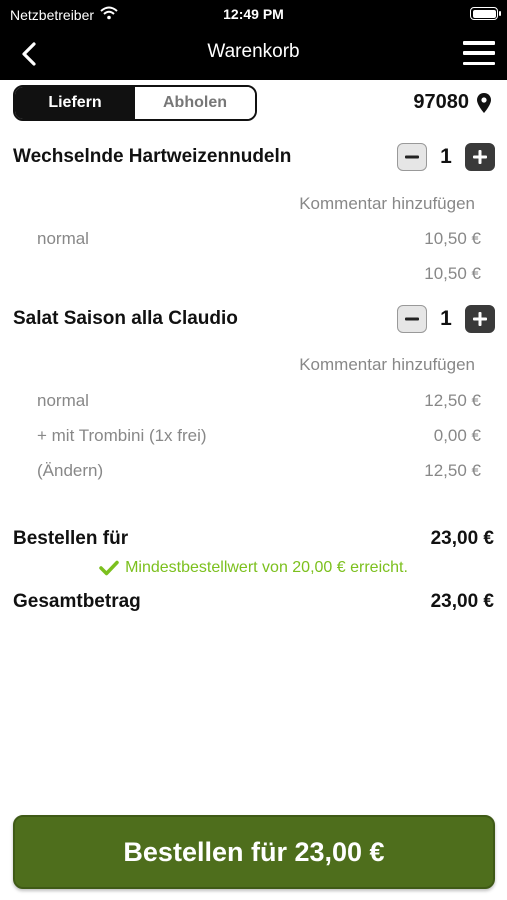  What do you see at coordinates (452, 238) in the screenshot?
I see `line-price: 10,50 €` at bounding box center [452, 238].